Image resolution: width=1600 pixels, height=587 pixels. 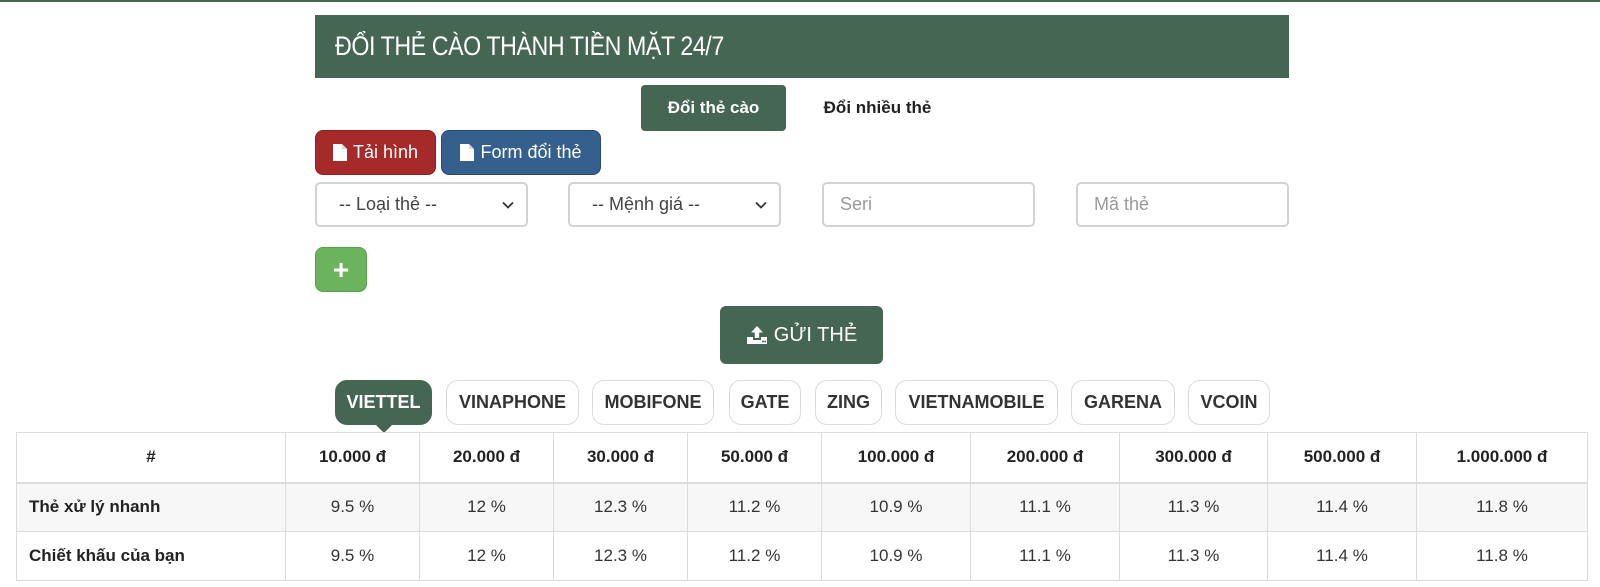 I want to click on column-header: 1.000.000 đ, so click(x=1502, y=458).